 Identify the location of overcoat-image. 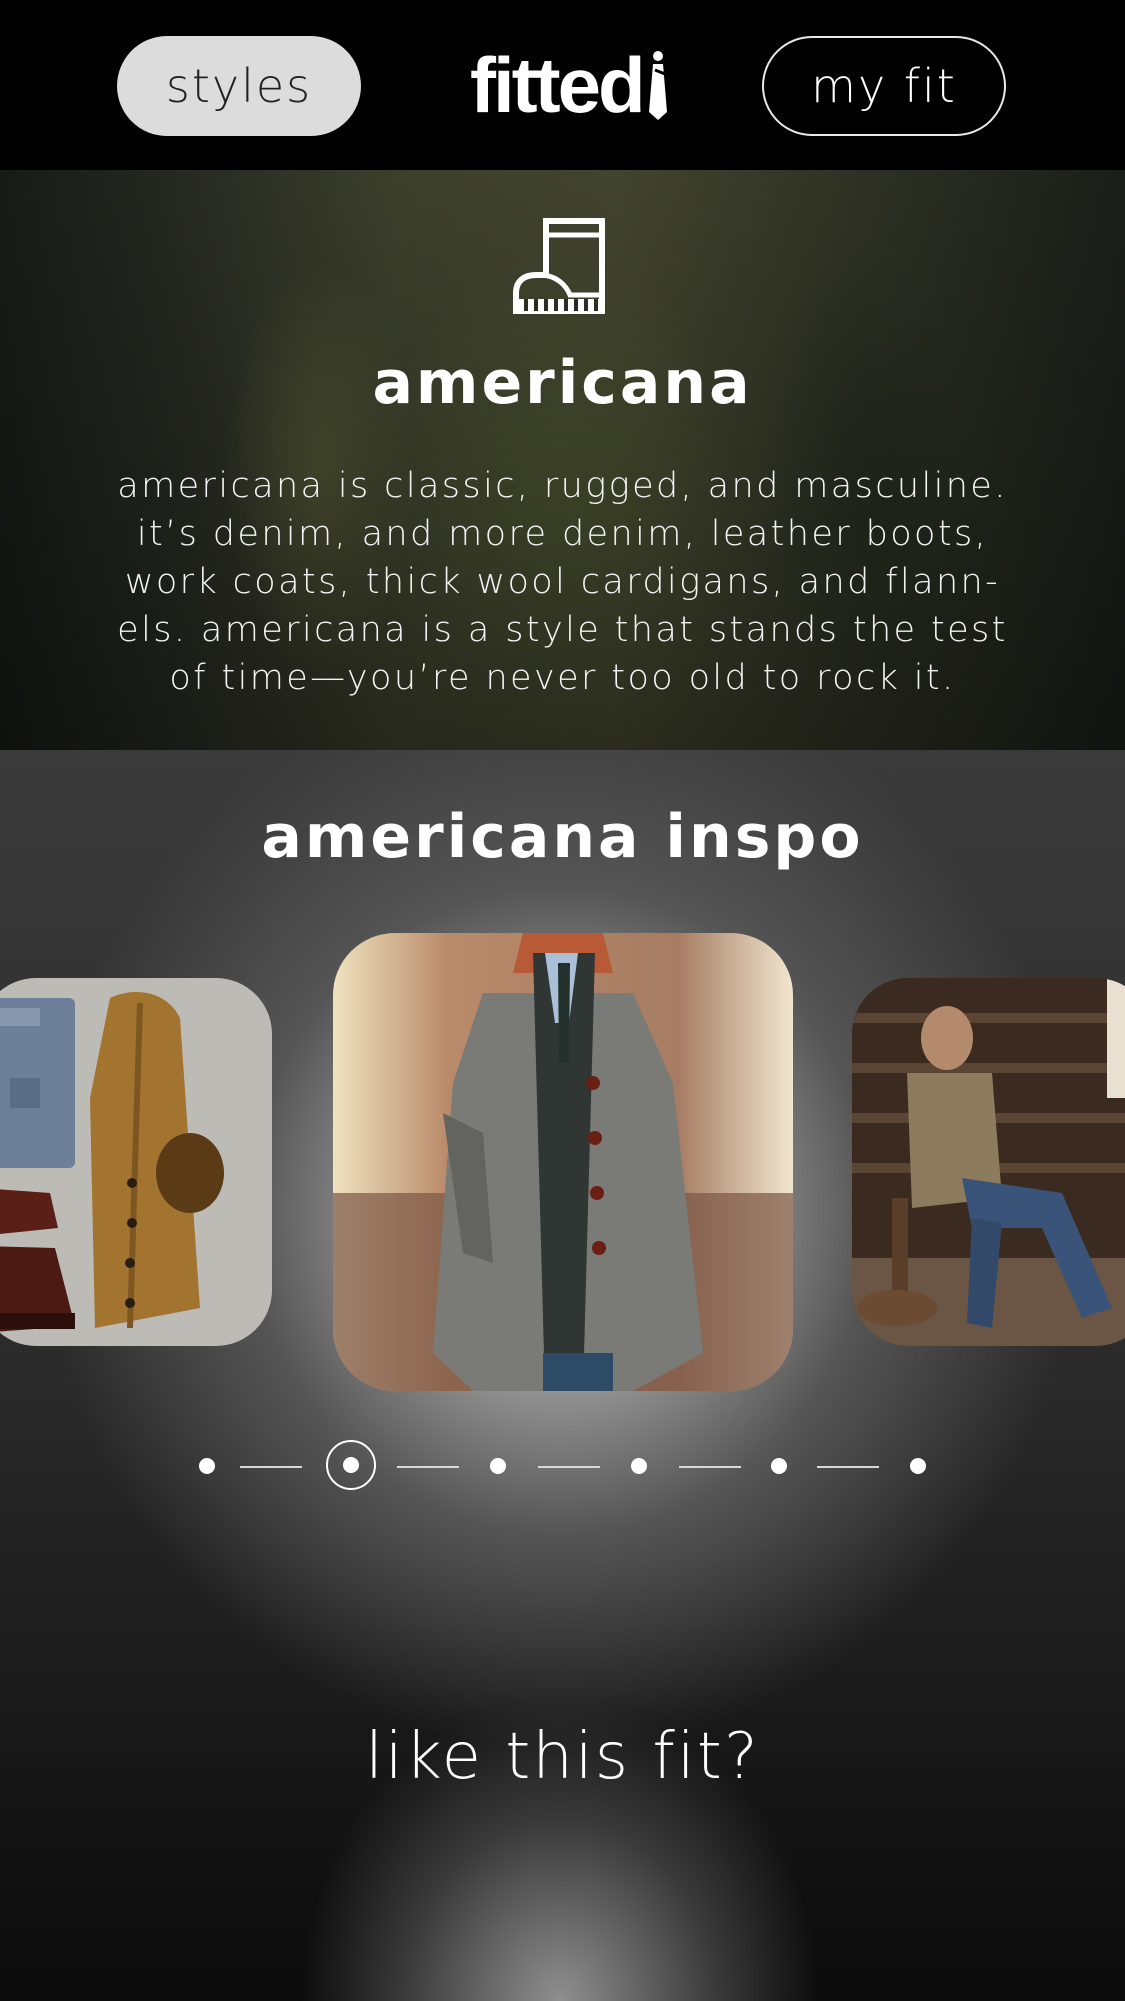
(563, 1162).